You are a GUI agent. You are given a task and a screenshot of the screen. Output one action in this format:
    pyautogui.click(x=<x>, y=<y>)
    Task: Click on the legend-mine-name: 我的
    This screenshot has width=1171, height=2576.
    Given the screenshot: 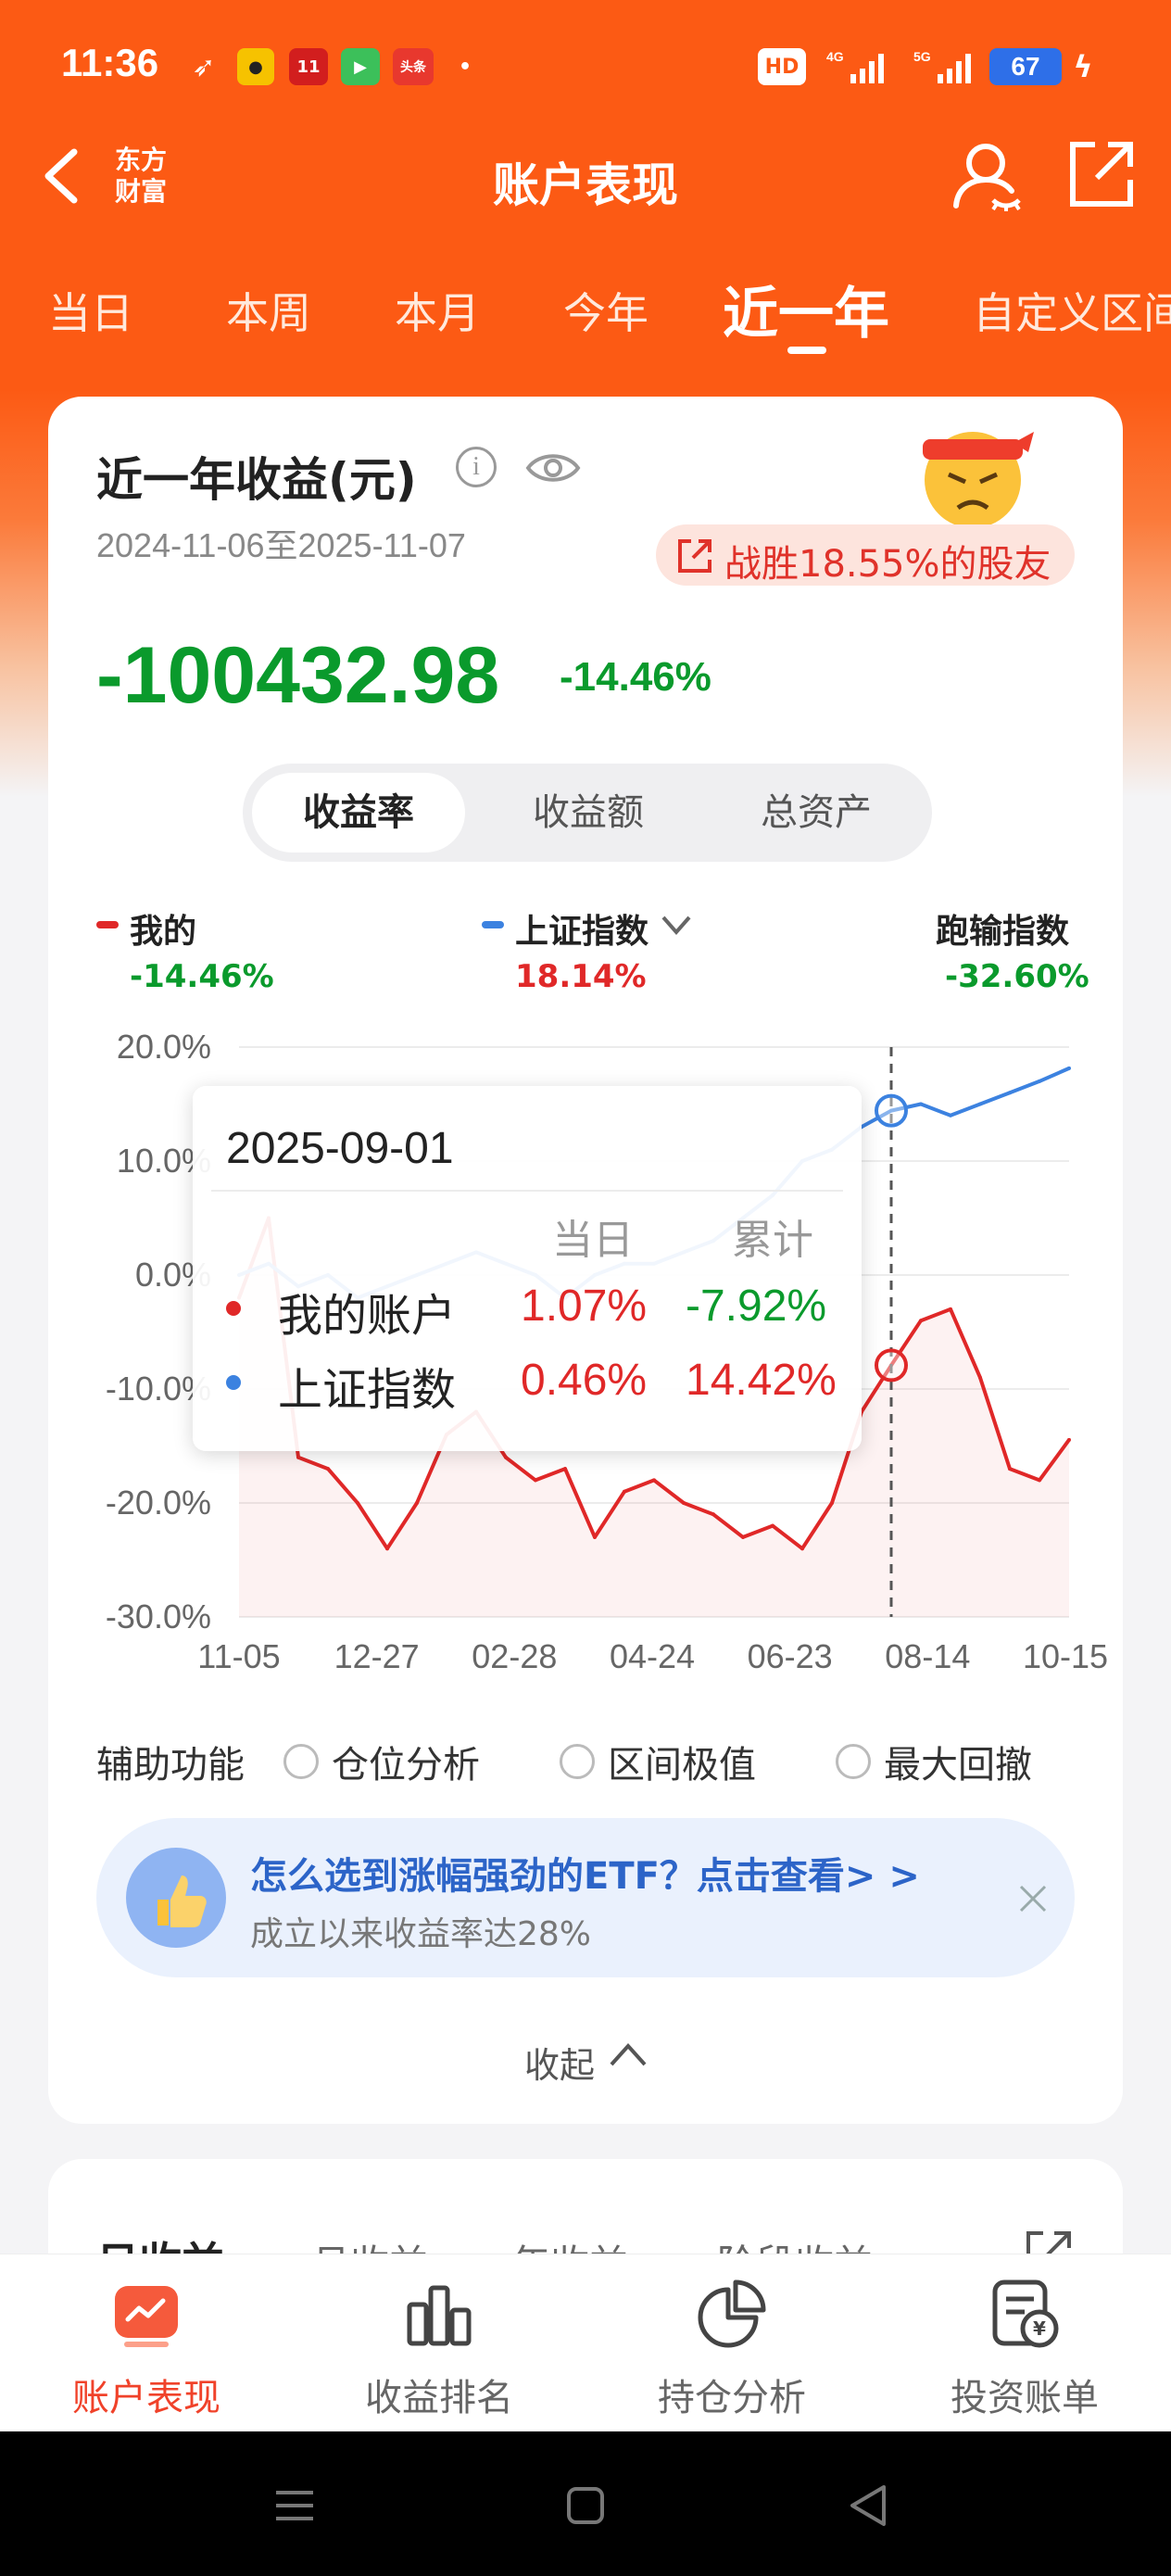 What is the action you would take?
    pyautogui.click(x=164, y=932)
    